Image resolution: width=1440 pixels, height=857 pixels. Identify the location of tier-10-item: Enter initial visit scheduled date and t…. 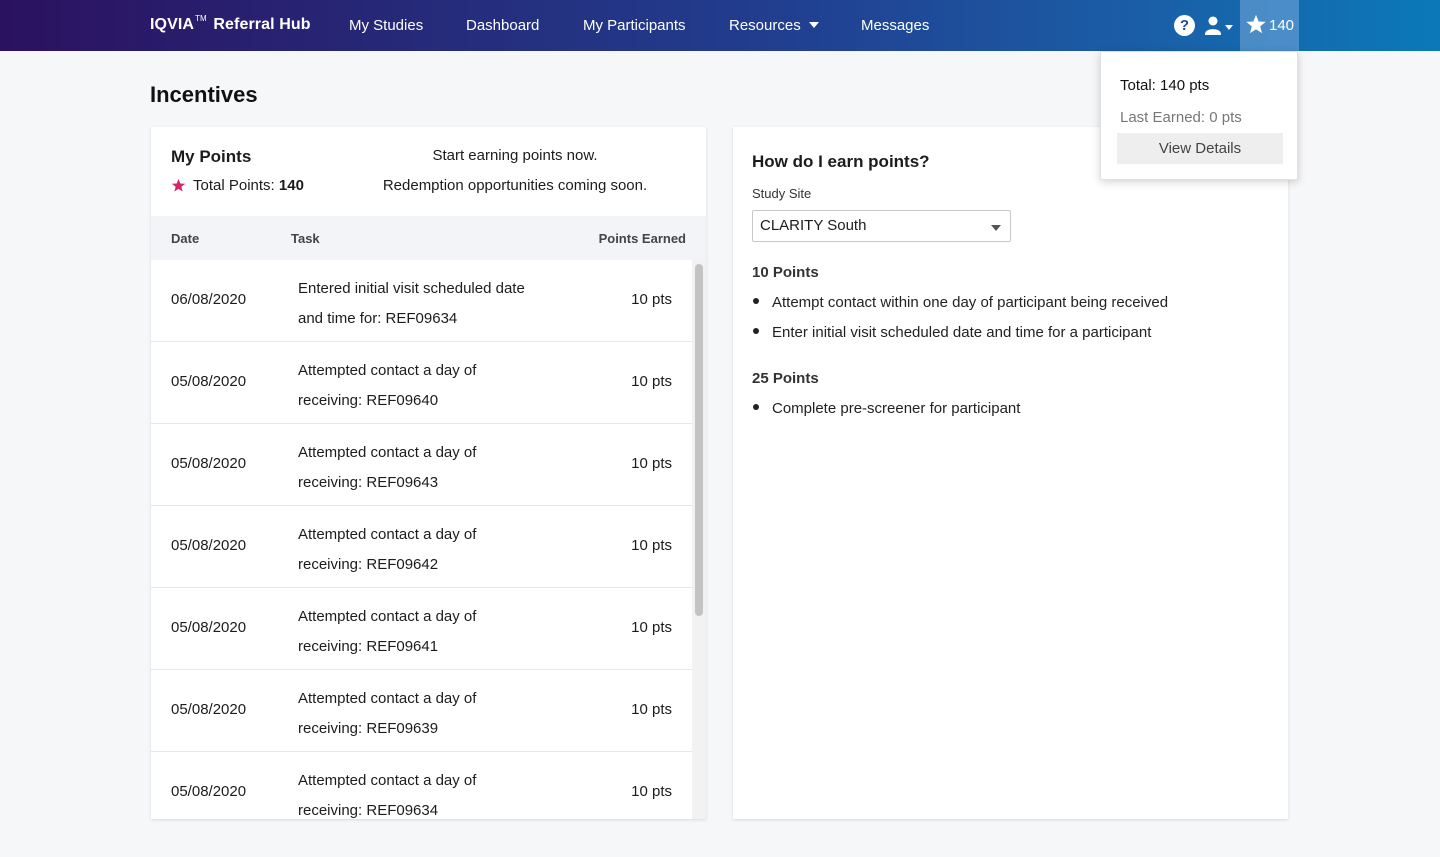
(952, 332).